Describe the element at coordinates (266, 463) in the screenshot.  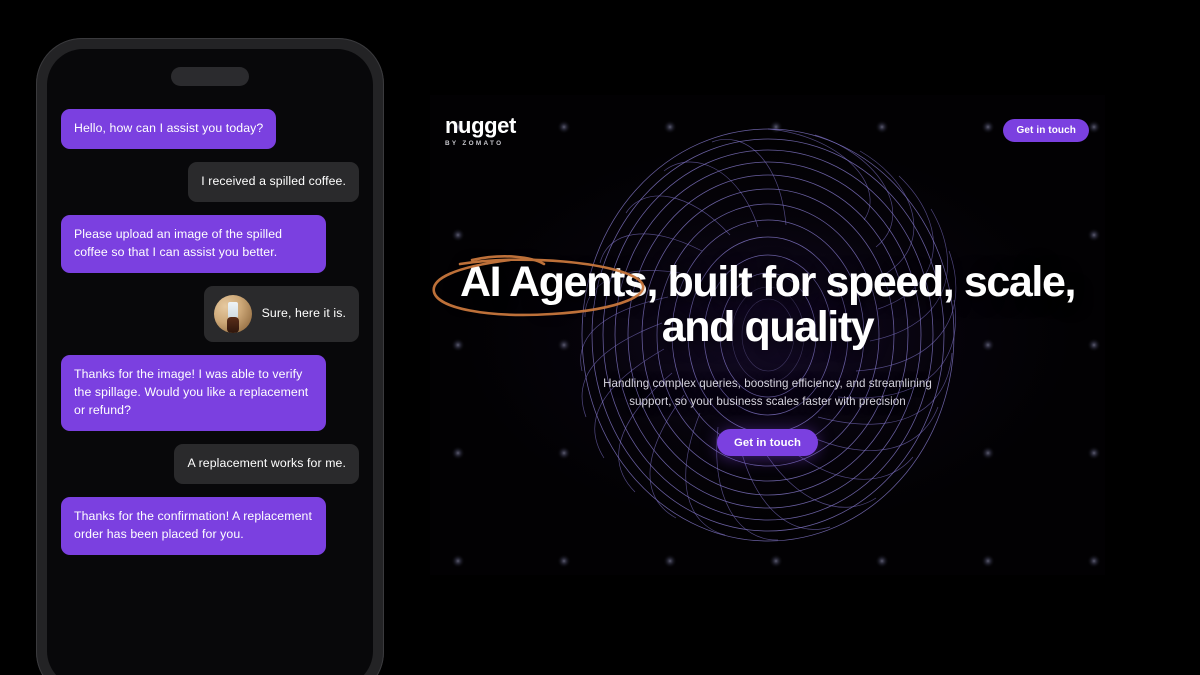
I see `chat-bubble-user: A replacement works for me.` at that location.